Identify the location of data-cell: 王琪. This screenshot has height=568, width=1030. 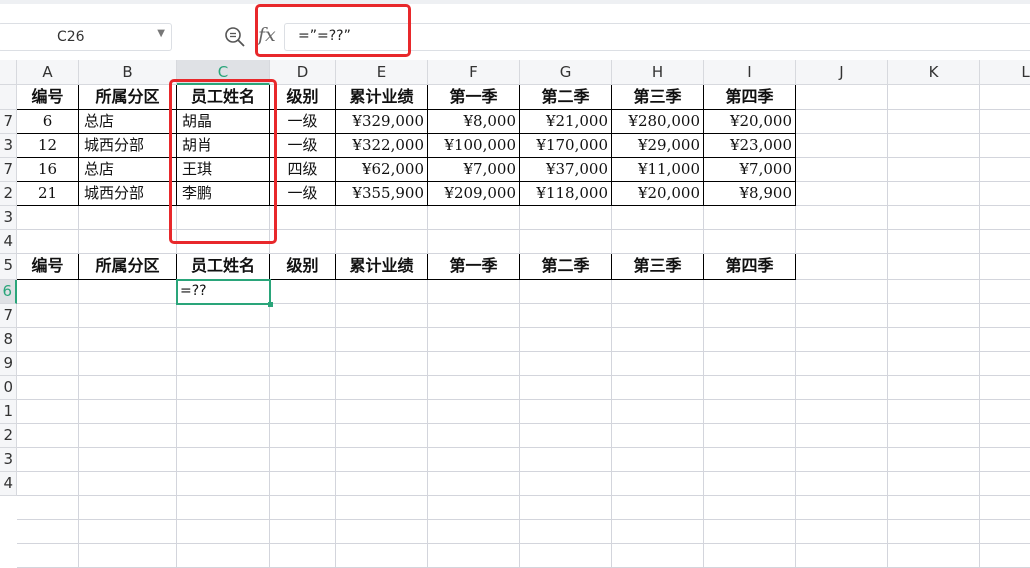
(223, 170).